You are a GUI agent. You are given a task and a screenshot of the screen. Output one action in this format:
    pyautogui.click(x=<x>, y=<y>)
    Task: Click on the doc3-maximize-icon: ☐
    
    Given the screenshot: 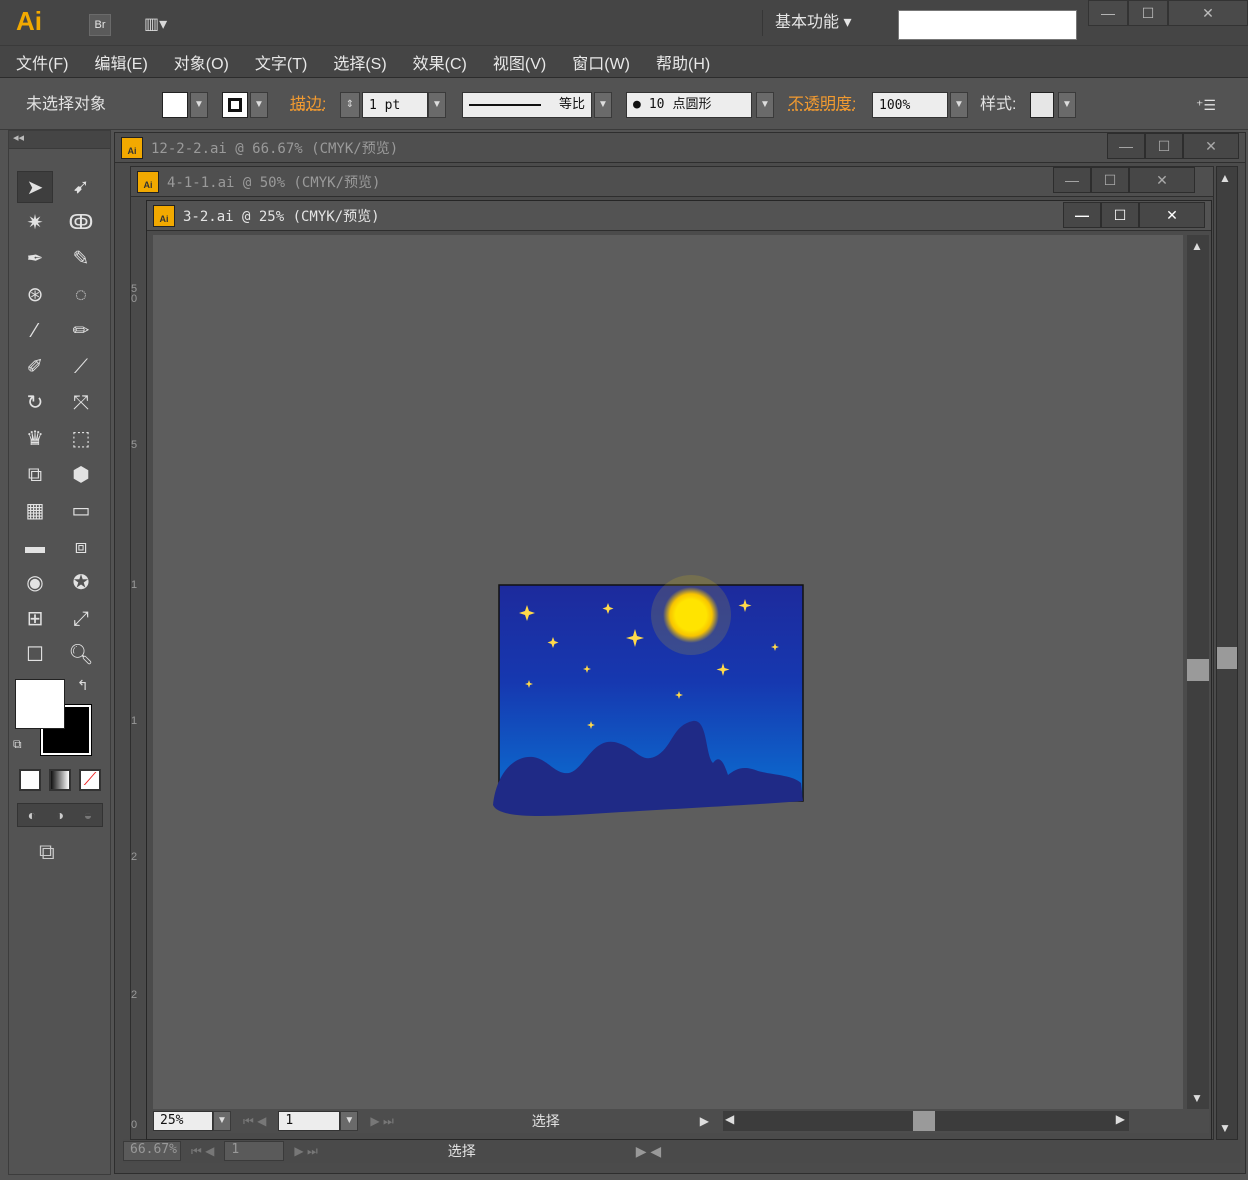 What is the action you would take?
    pyautogui.click(x=1120, y=215)
    